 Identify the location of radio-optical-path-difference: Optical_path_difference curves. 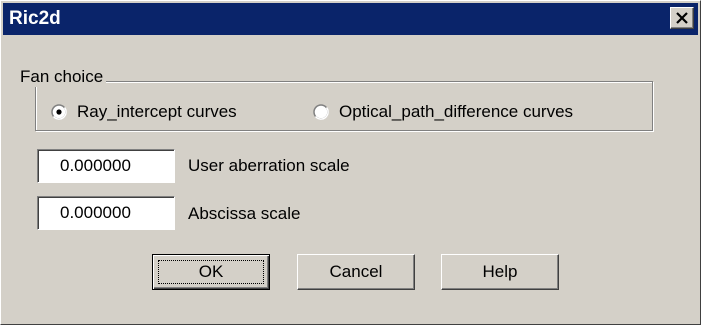
(443, 112).